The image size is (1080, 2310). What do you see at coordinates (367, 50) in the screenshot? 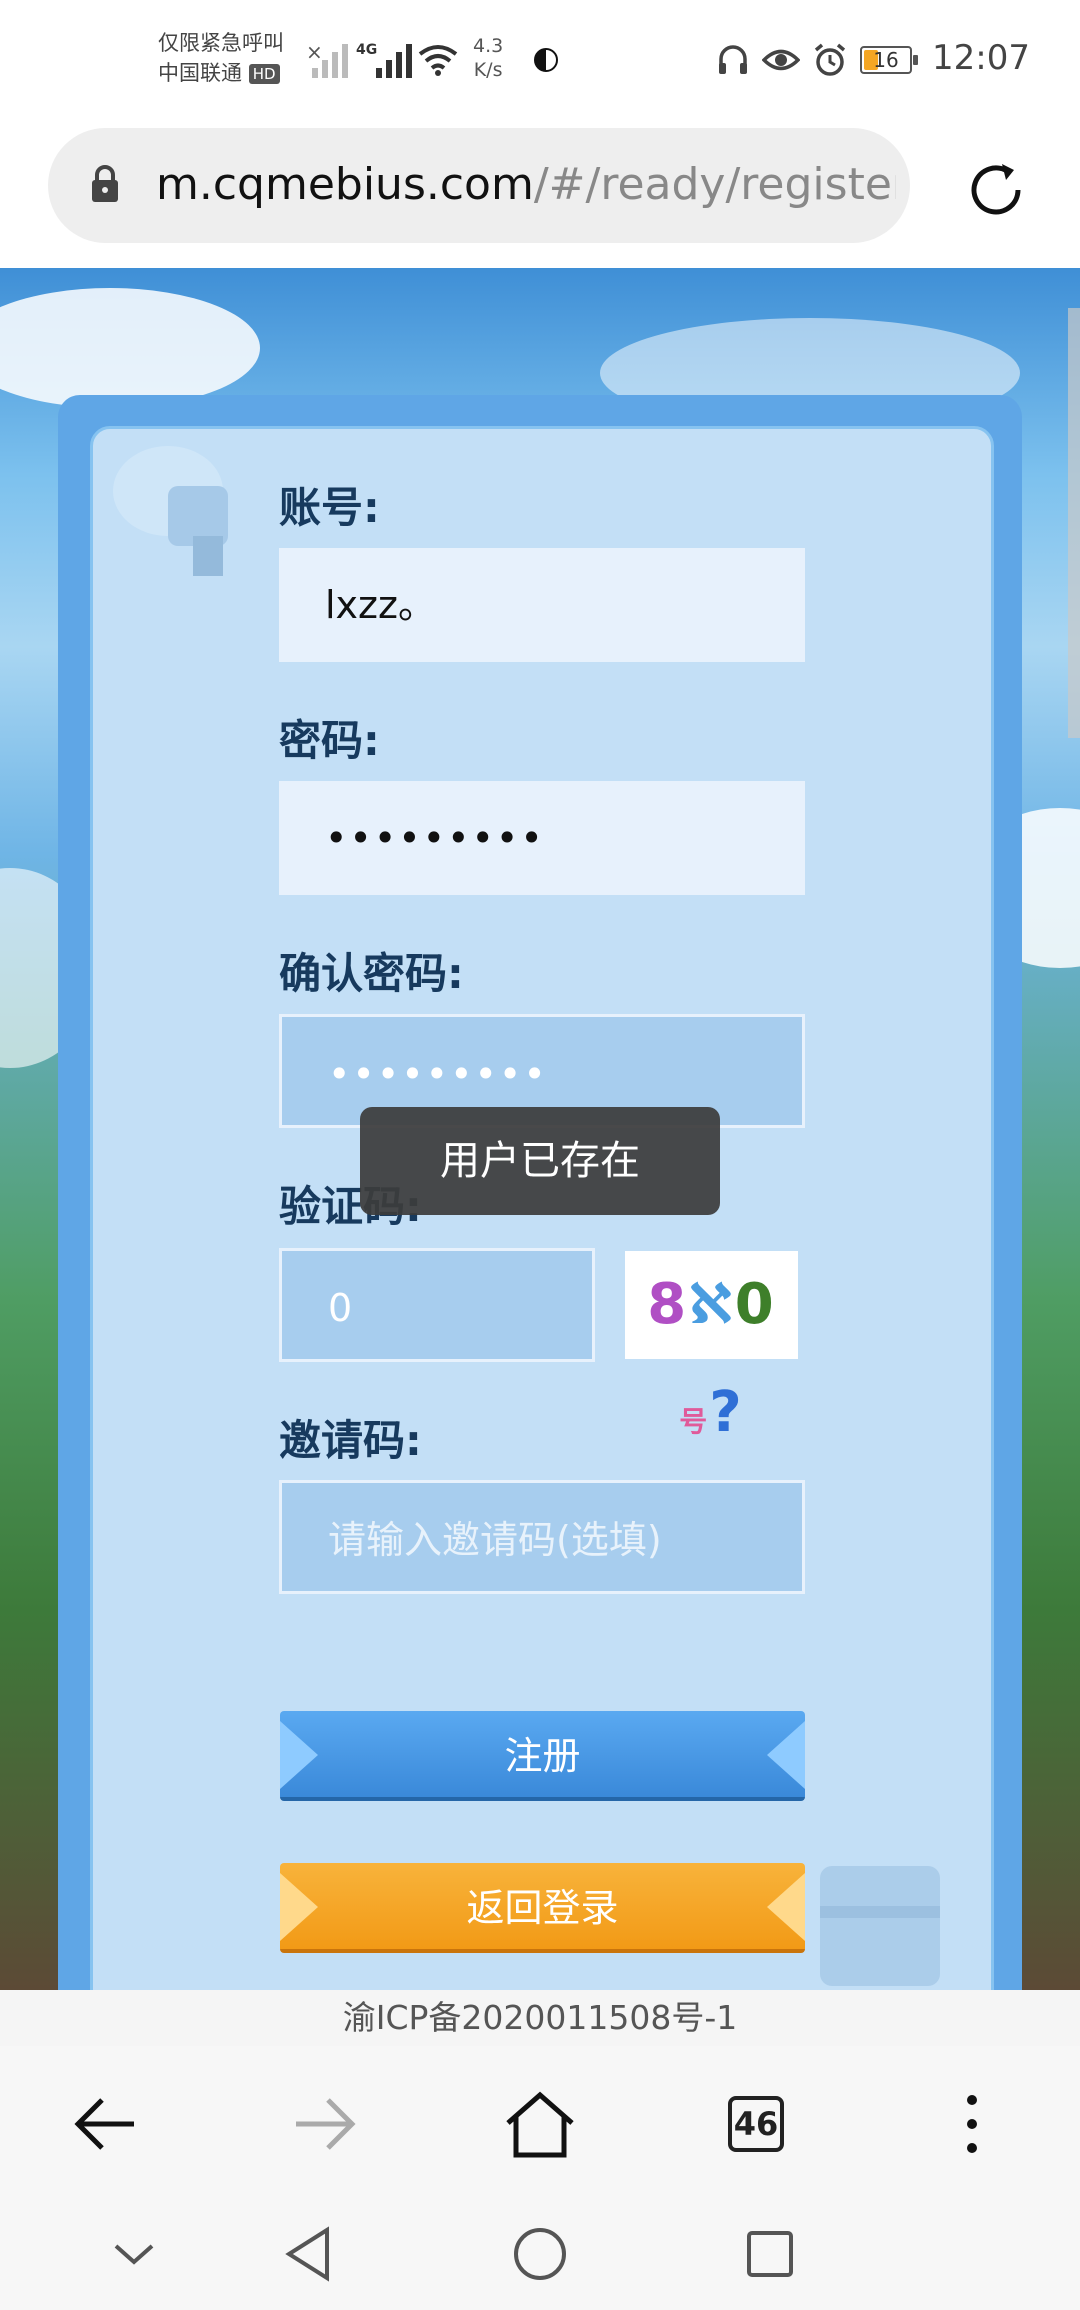
I see `network-type: 4G` at bounding box center [367, 50].